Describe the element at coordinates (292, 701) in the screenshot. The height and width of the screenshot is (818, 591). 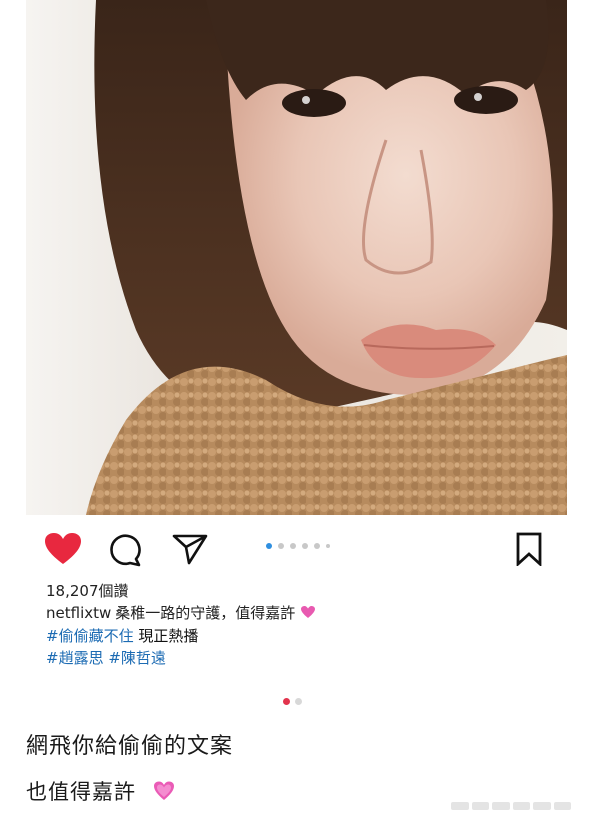
I see `page-indicator` at that location.